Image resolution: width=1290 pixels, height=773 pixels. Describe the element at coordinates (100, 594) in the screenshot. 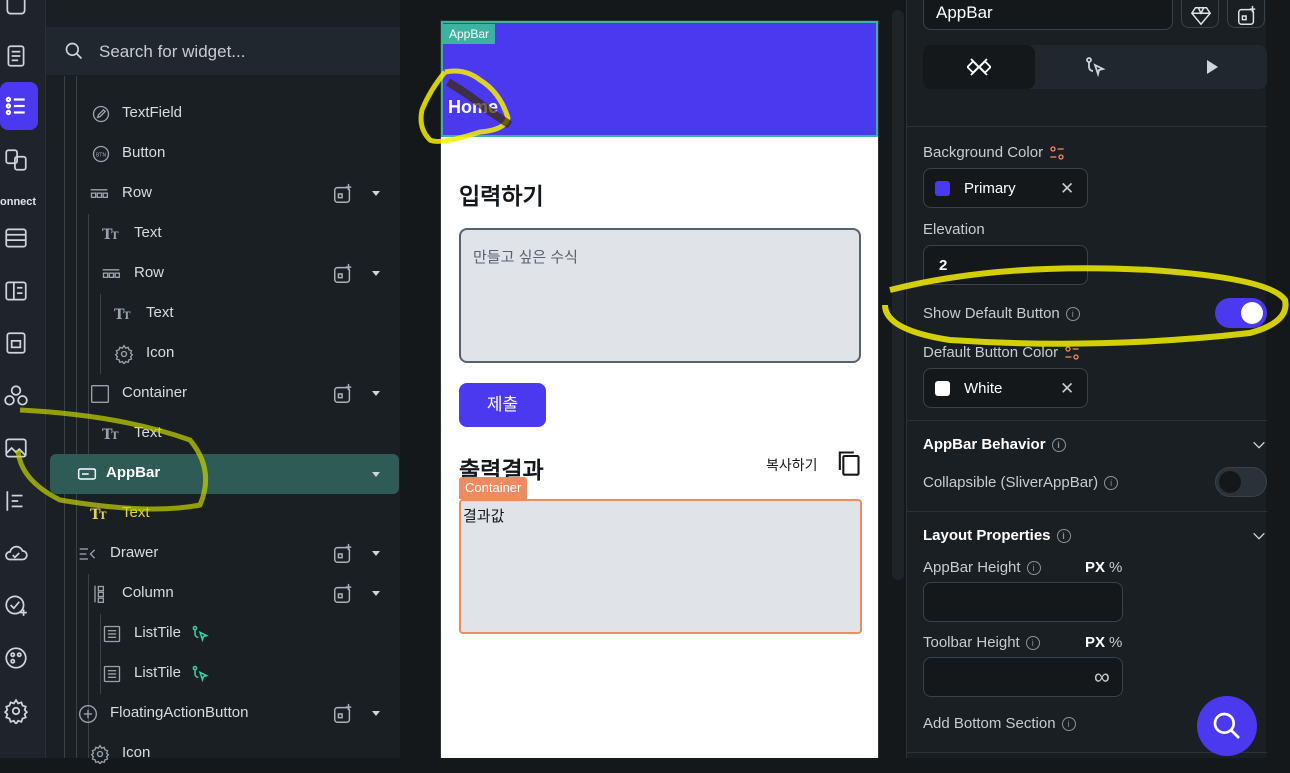

I see `column-icon` at that location.